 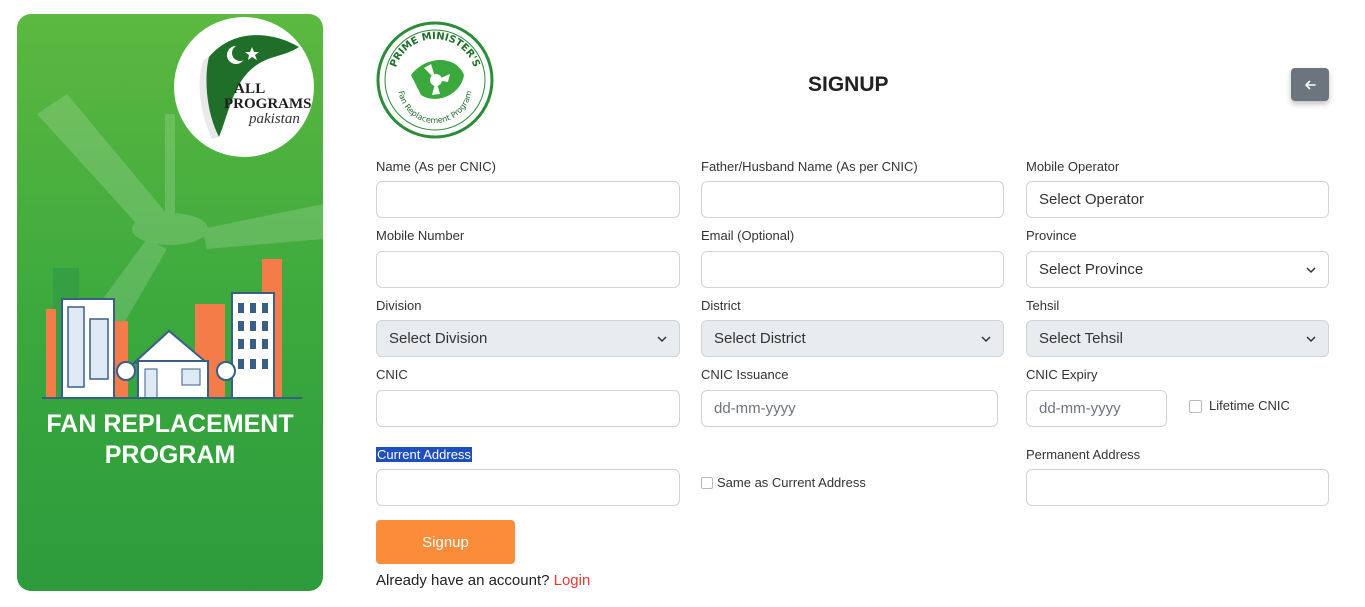 What do you see at coordinates (809, 166) in the screenshot?
I see `father-name-label: Father/Husband Name (As per CNIC)` at bounding box center [809, 166].